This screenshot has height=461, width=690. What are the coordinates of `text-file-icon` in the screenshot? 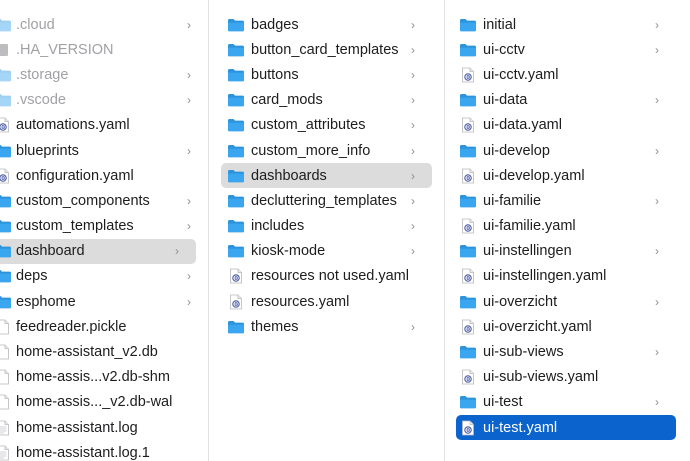 It's located at (6, 453).